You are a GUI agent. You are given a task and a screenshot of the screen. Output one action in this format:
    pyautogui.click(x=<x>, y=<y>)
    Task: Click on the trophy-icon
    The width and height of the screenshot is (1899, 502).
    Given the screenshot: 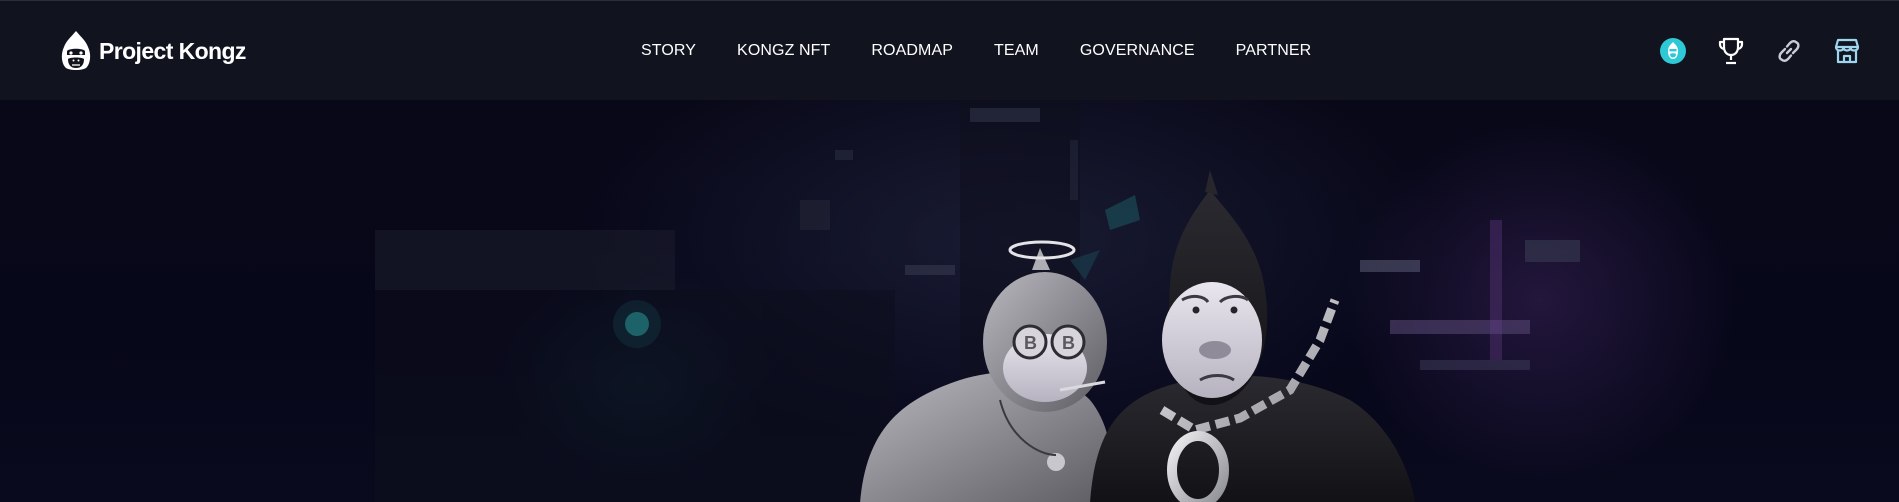 What is the action you would take?
    pyautogui.click(x=1731, y=51)
    